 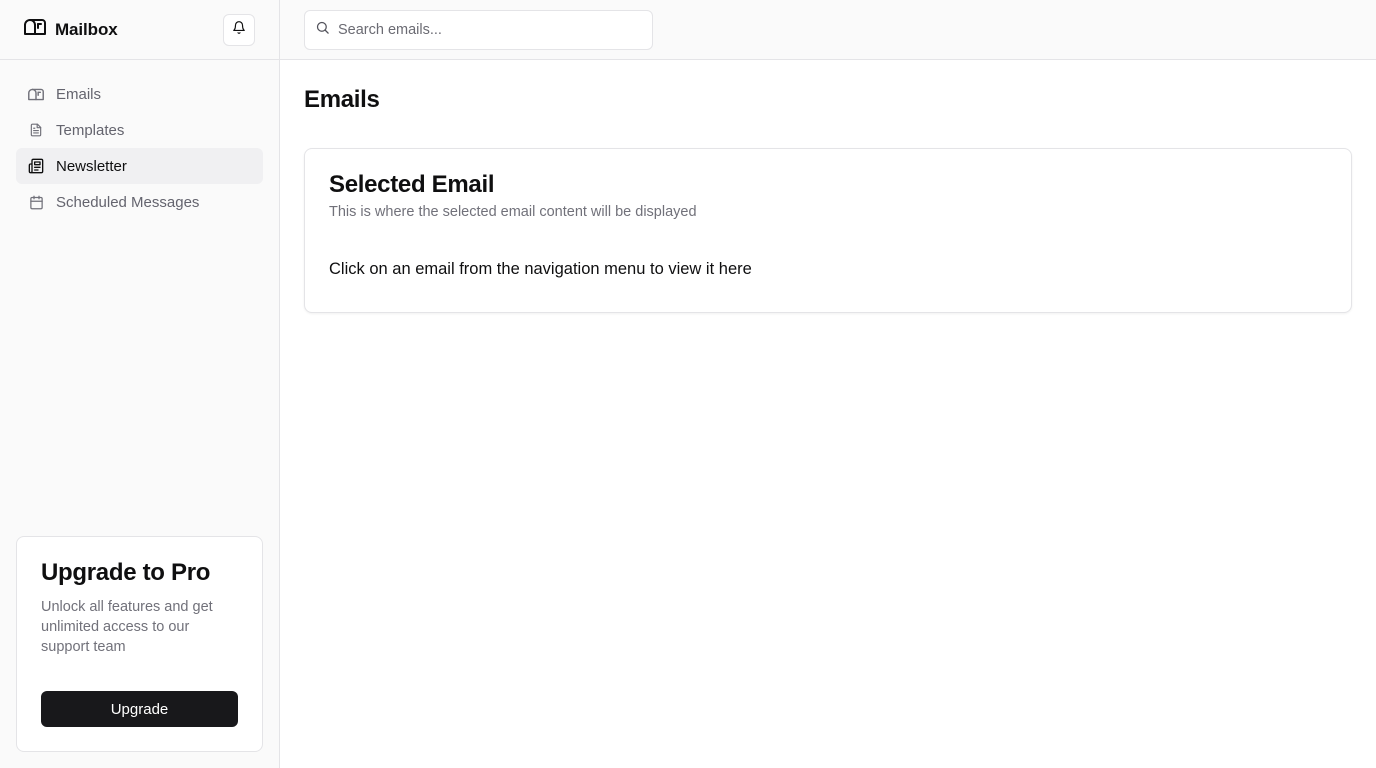 I want to click on card-title: Selected Email, so click(x=412, y=184).